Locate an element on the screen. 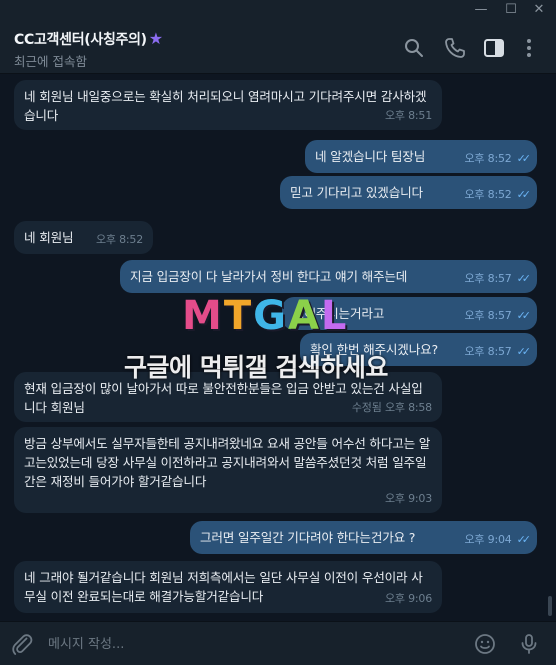 The width and height of the screenshot is (556, 665). window-titlebar: — ☐ ✕ is located at coordinates (278, 11).